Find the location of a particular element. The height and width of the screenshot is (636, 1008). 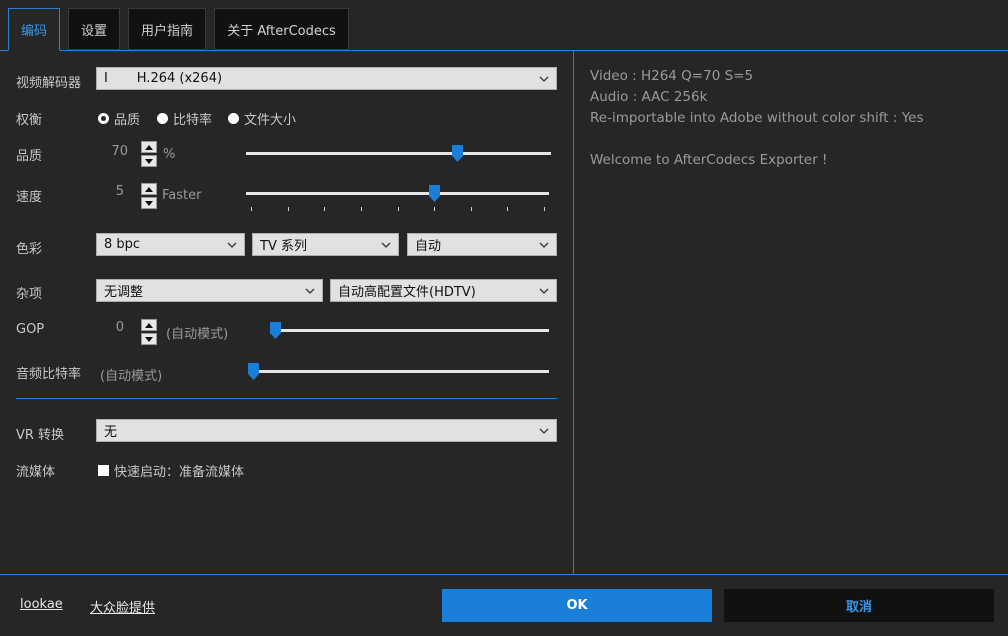

tab-label: 设置 is located at coordinates (93, 31).